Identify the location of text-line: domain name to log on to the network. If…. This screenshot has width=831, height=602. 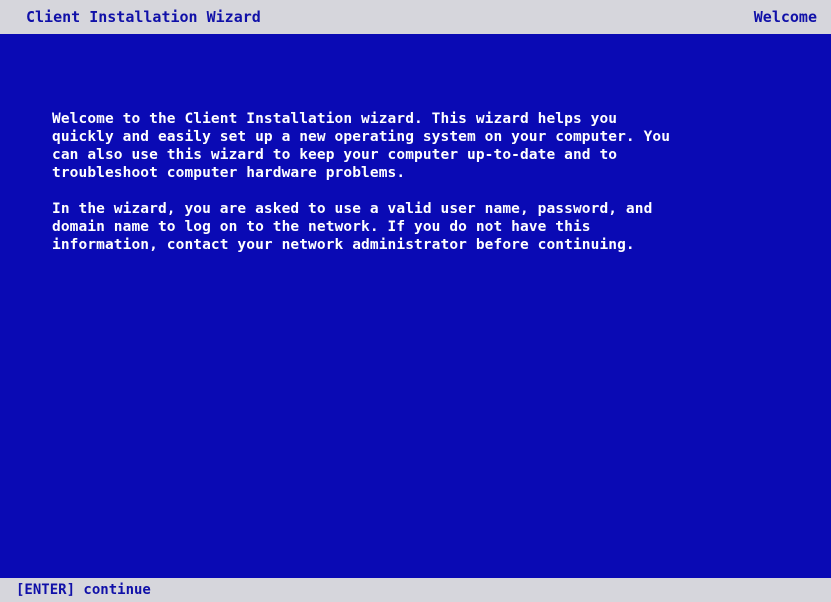
(321, 227).